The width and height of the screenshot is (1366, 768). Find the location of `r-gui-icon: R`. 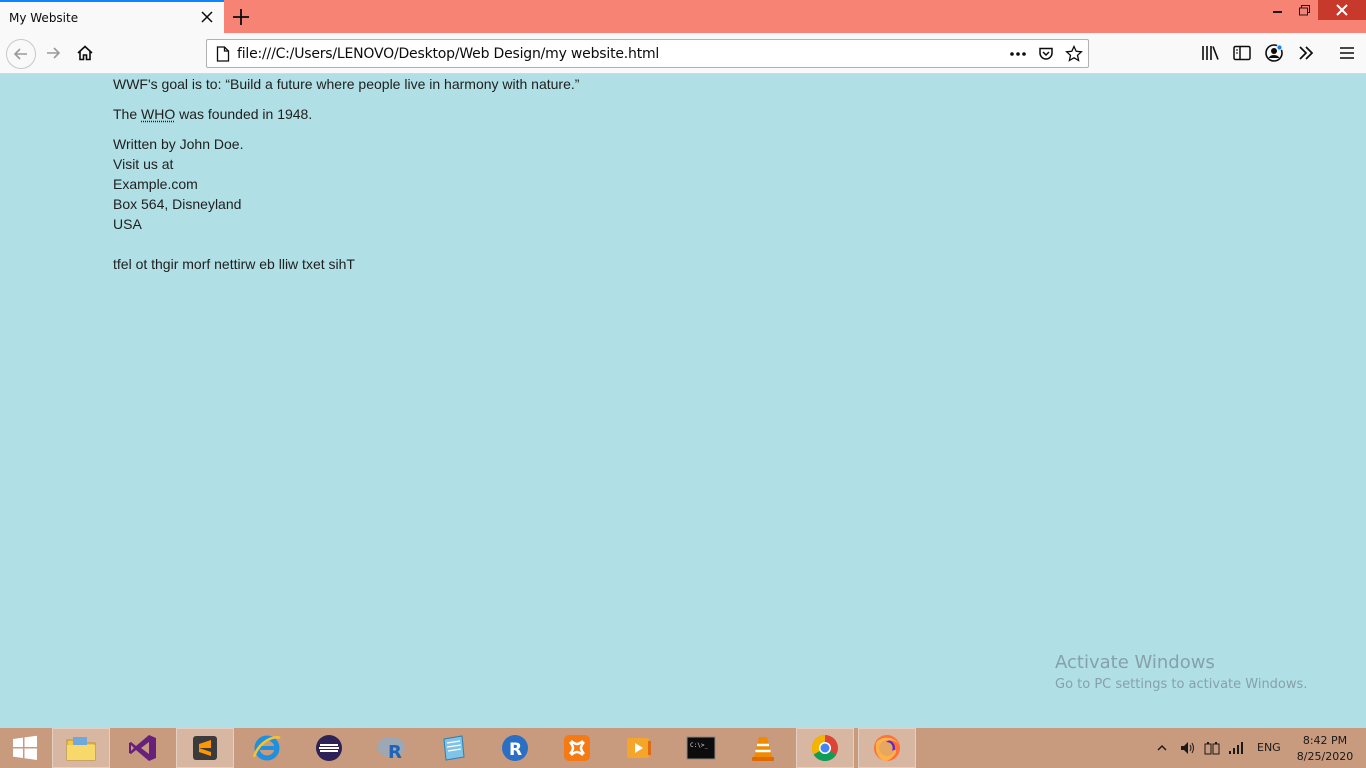

r-gui-icon: R is located at coordinates (515, 748).